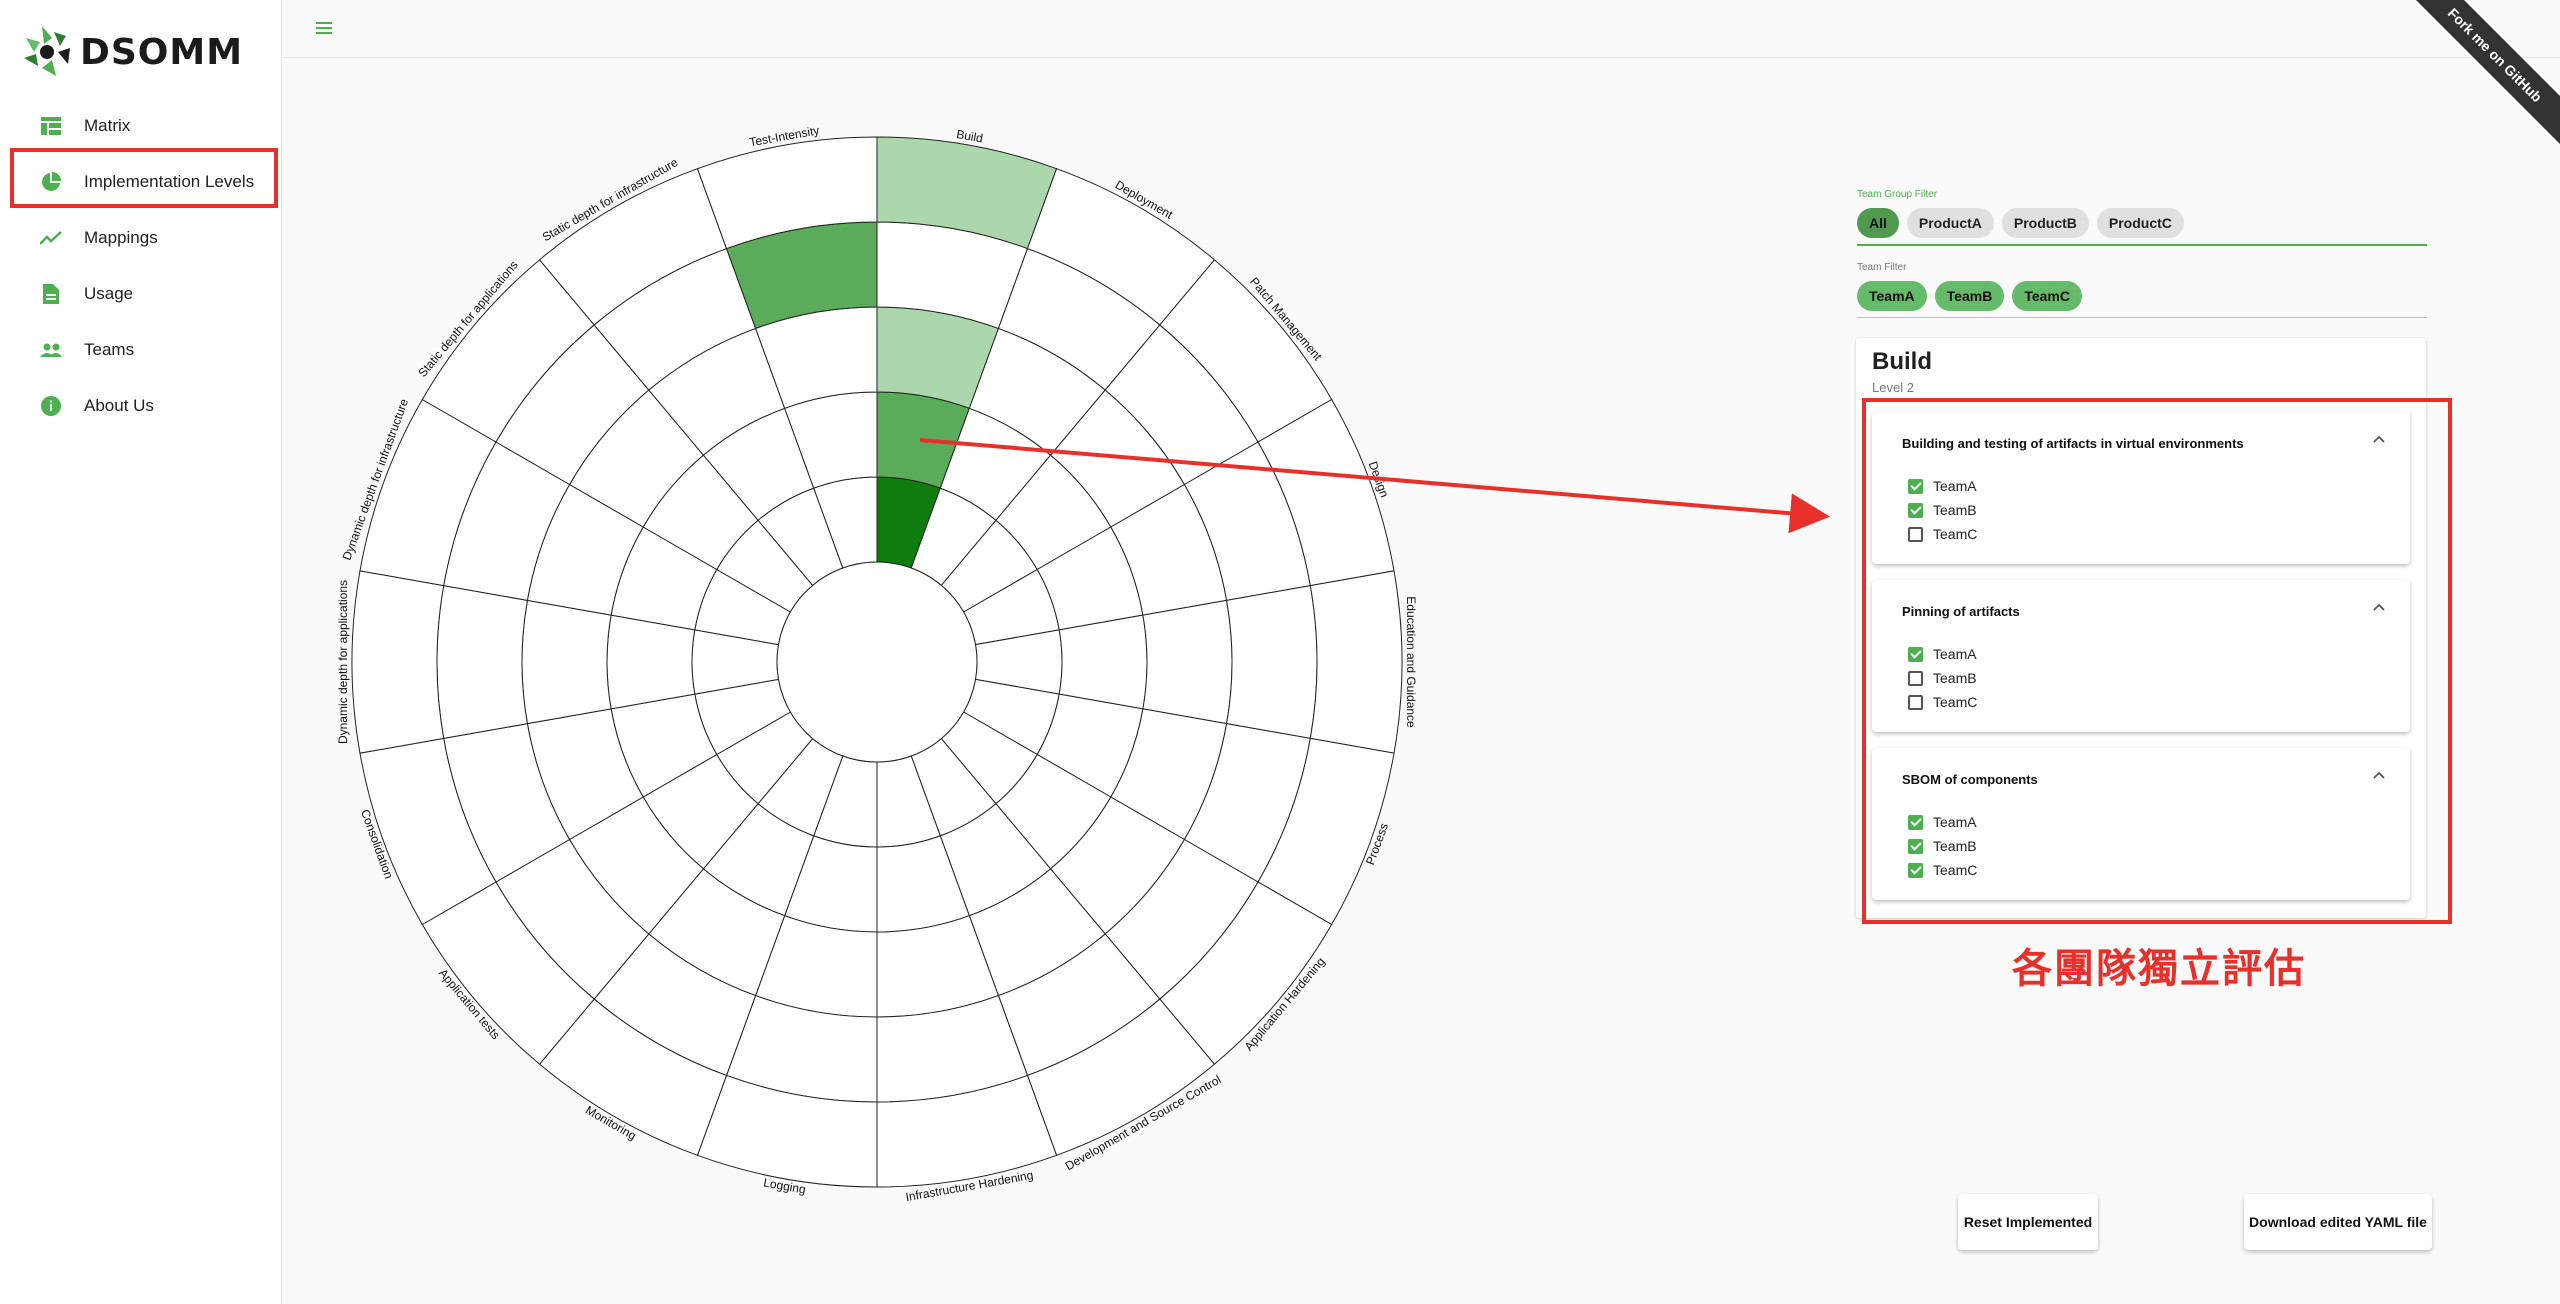  What do you see at coordinates (2338, 1222) in the screenshot?
I see `download-yaml-button: Download edited YAML file` at bounding box center [2338, 1222].